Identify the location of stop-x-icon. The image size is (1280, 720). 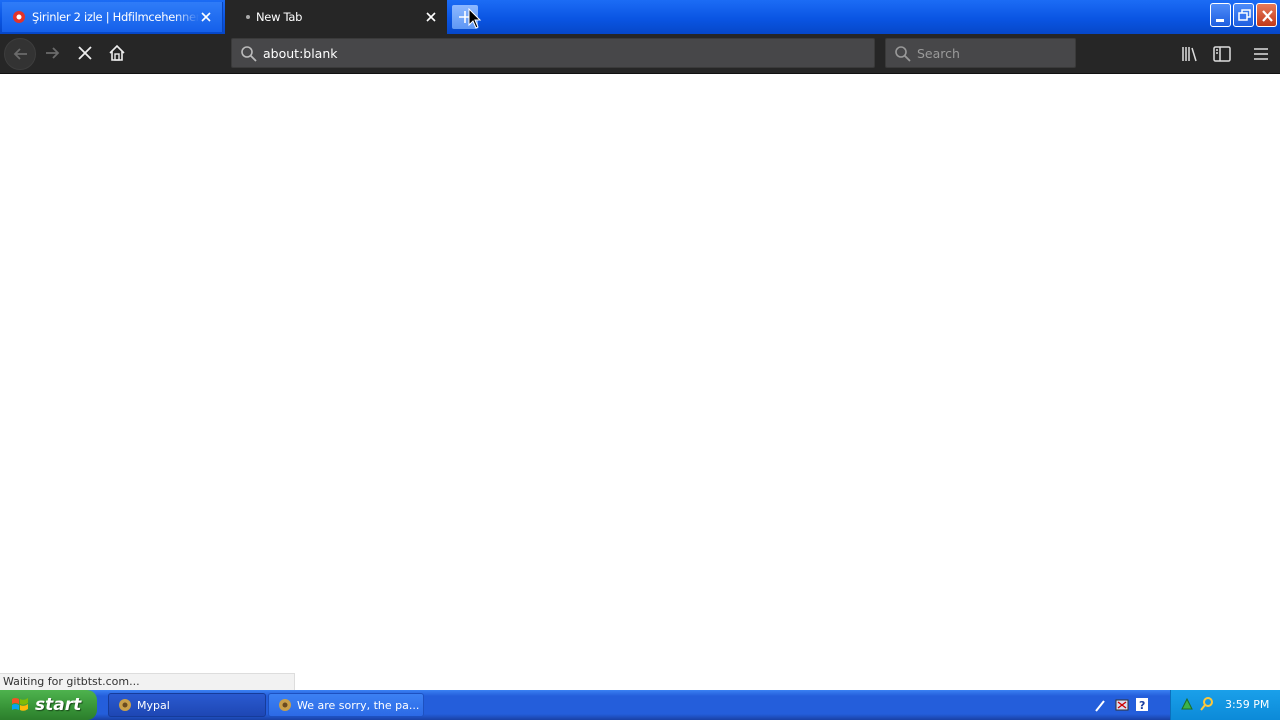
(85, 53).